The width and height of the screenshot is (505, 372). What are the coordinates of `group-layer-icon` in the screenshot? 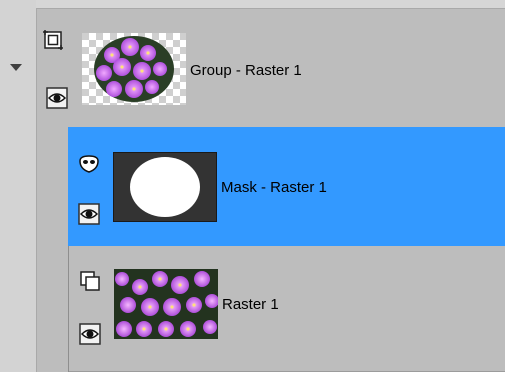 It's located at (53, 40).